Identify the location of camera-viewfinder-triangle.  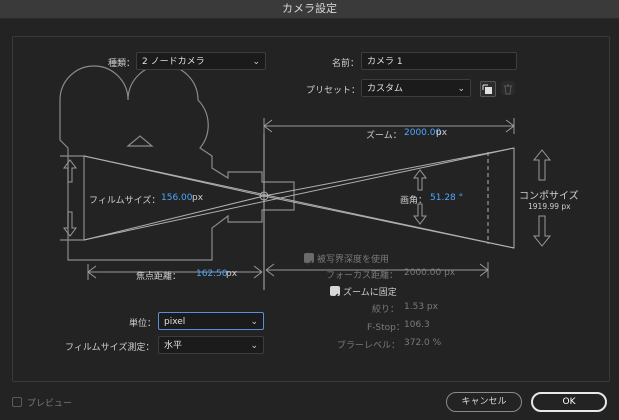
(140, 141).